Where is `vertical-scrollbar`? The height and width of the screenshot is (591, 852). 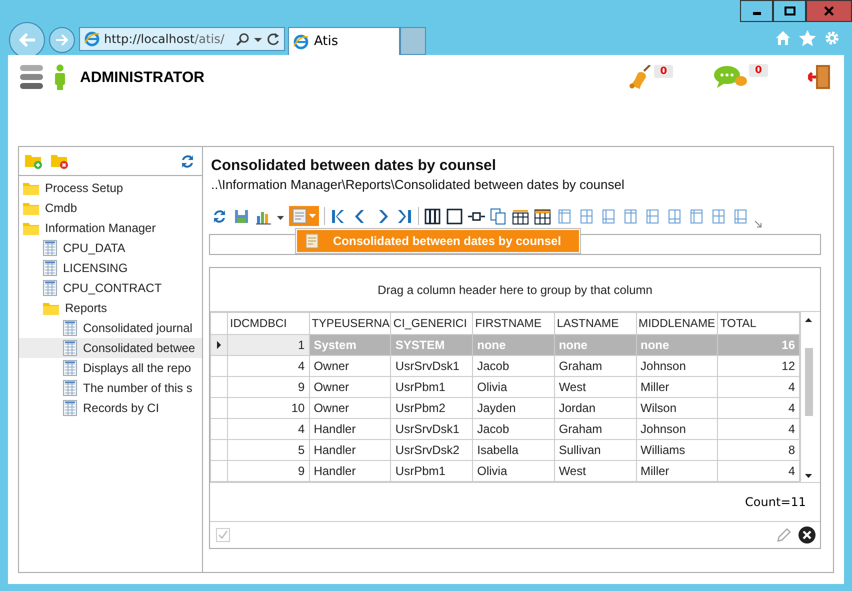
vertical-scrollbar is located at coordinates (808, 397).